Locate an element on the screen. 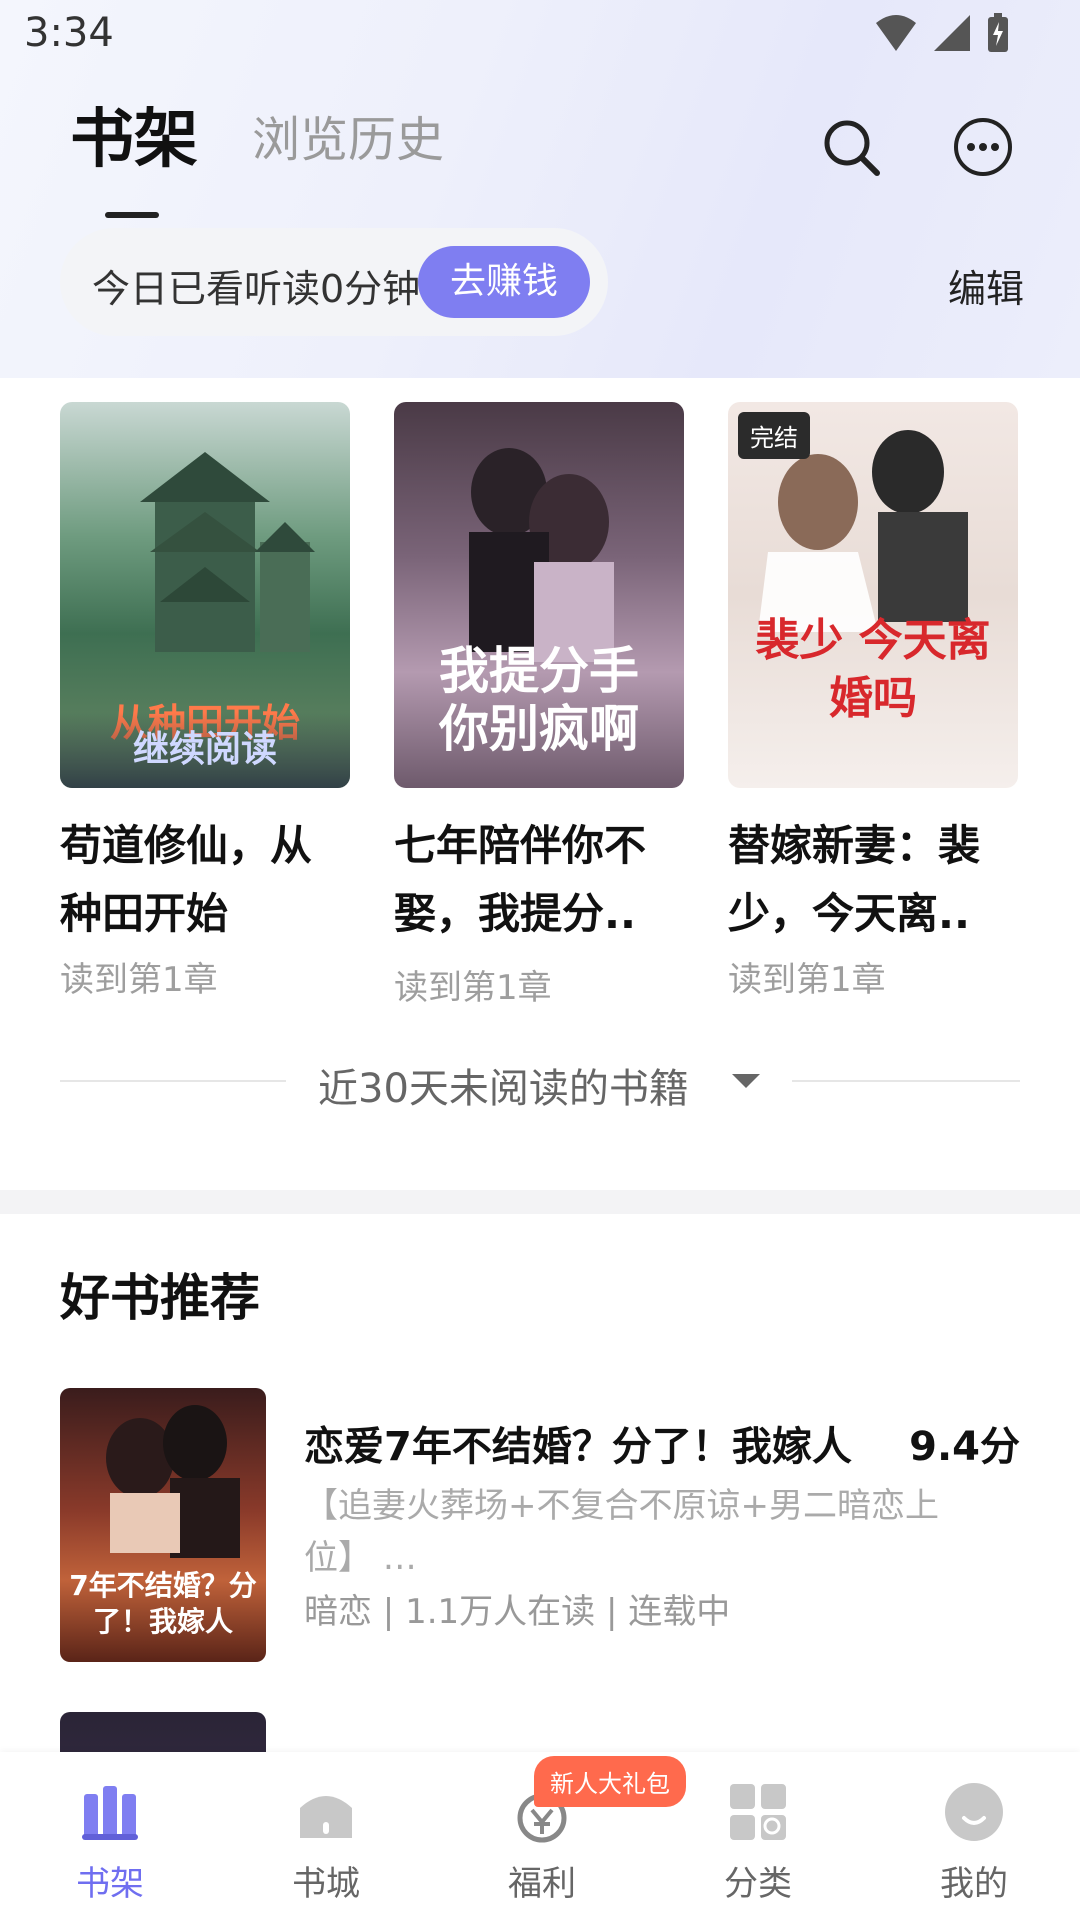 This screenshot has height=1920, width=1080. home-icon is located at coordinates (326, 1817).